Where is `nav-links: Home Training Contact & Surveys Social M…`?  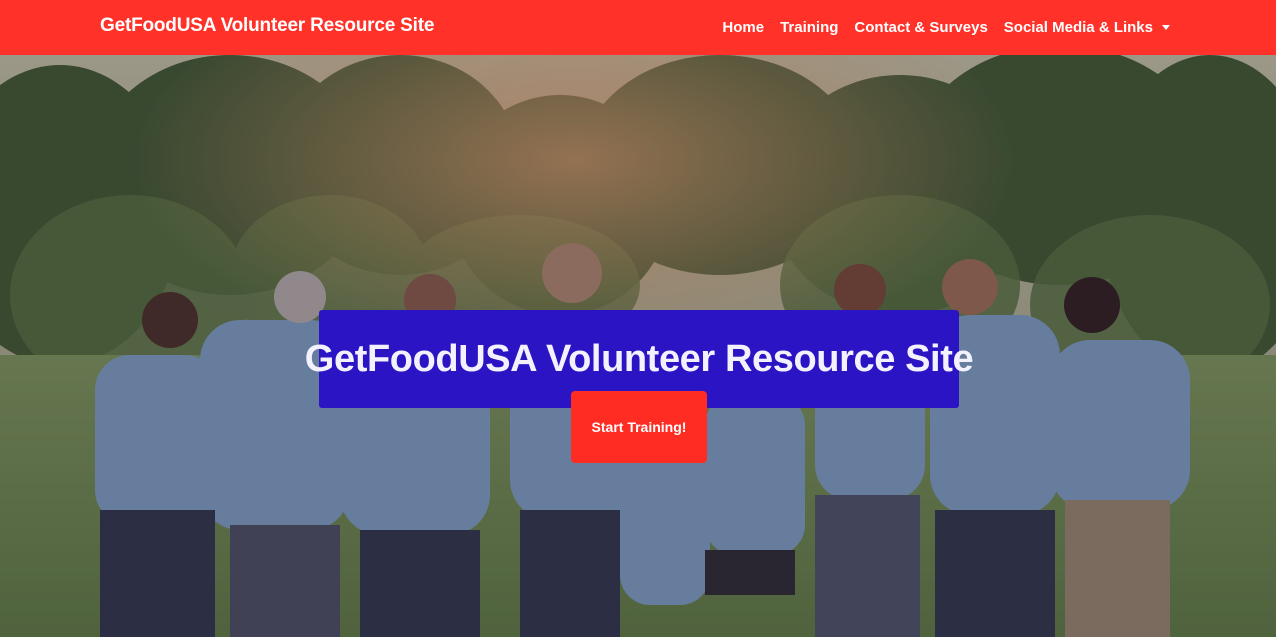
nav-links: Home Training Contact & Surveys Social M… is located at coordinates (938, 27).